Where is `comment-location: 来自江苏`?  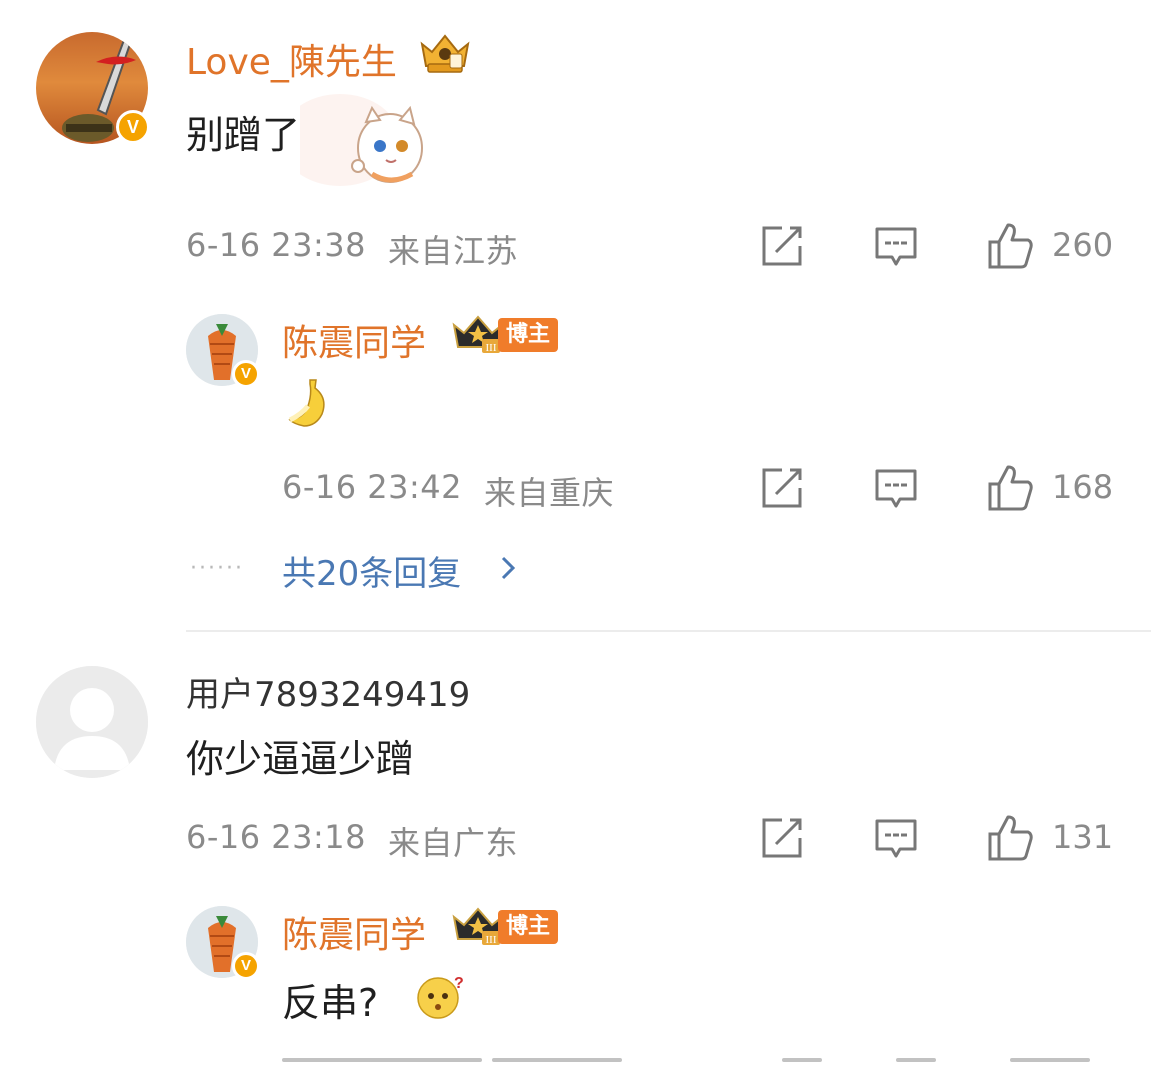 comment-location: 来自江苏 is located at coordinates (453, 251).